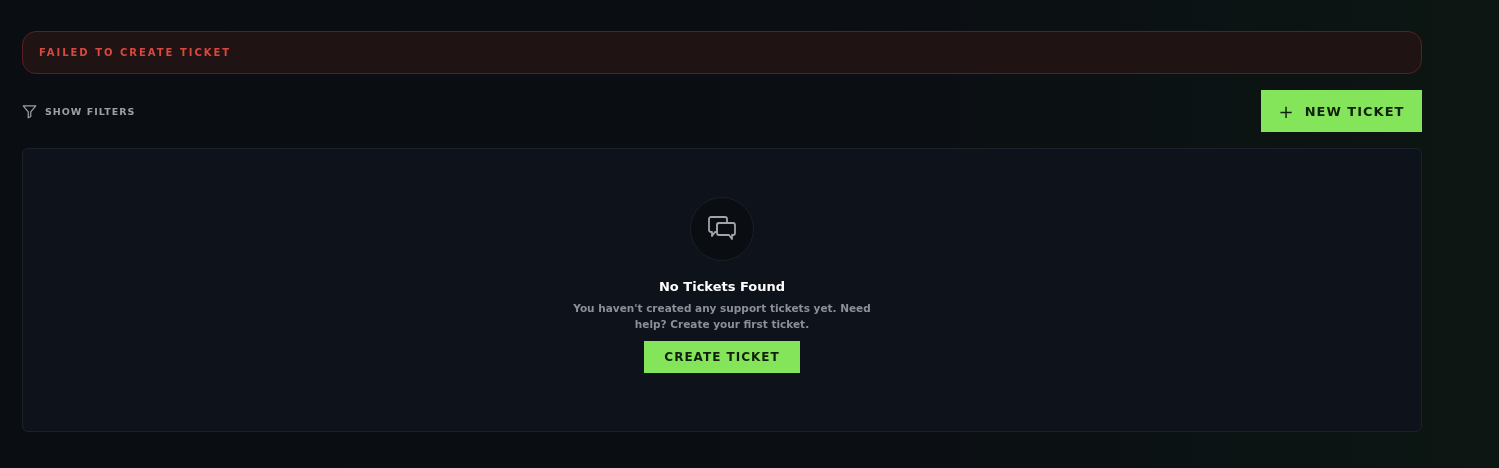 This screenshot has height=468, width=1499. What do you see at coordinates (722, 316) in the screenshot?
I see `empty-state-description: You haven't created any support tickets yet. Need help? Create your first ticket.` at bounding box center [722, 316].